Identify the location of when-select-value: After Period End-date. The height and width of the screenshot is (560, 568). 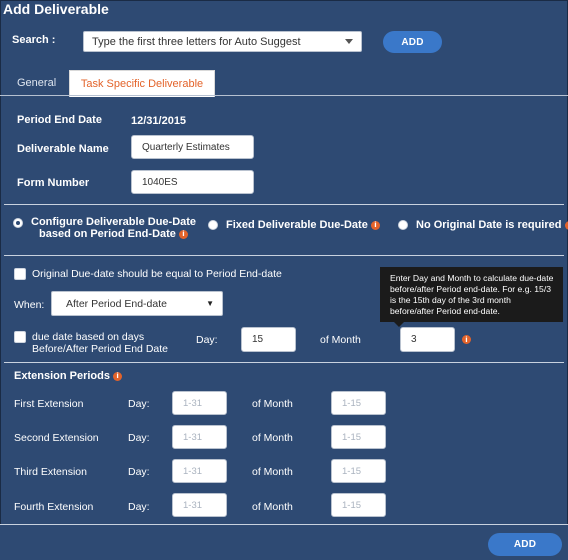
(116, 303).